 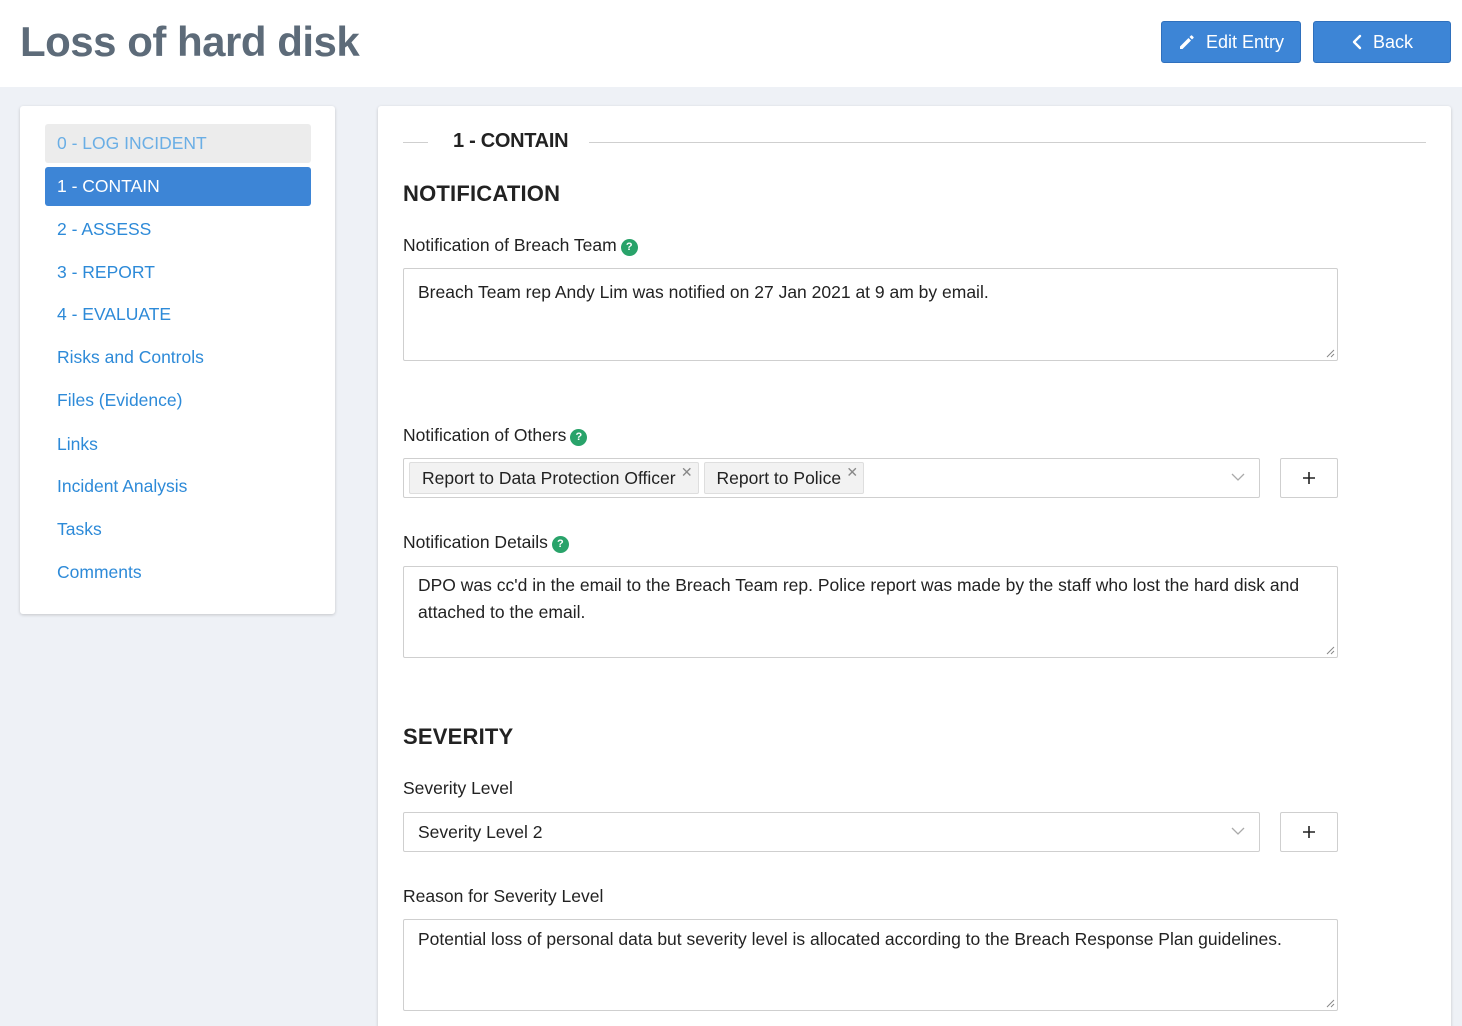 I want to click on sidebar-item-comments: Comments, so click(x=178, y=572).